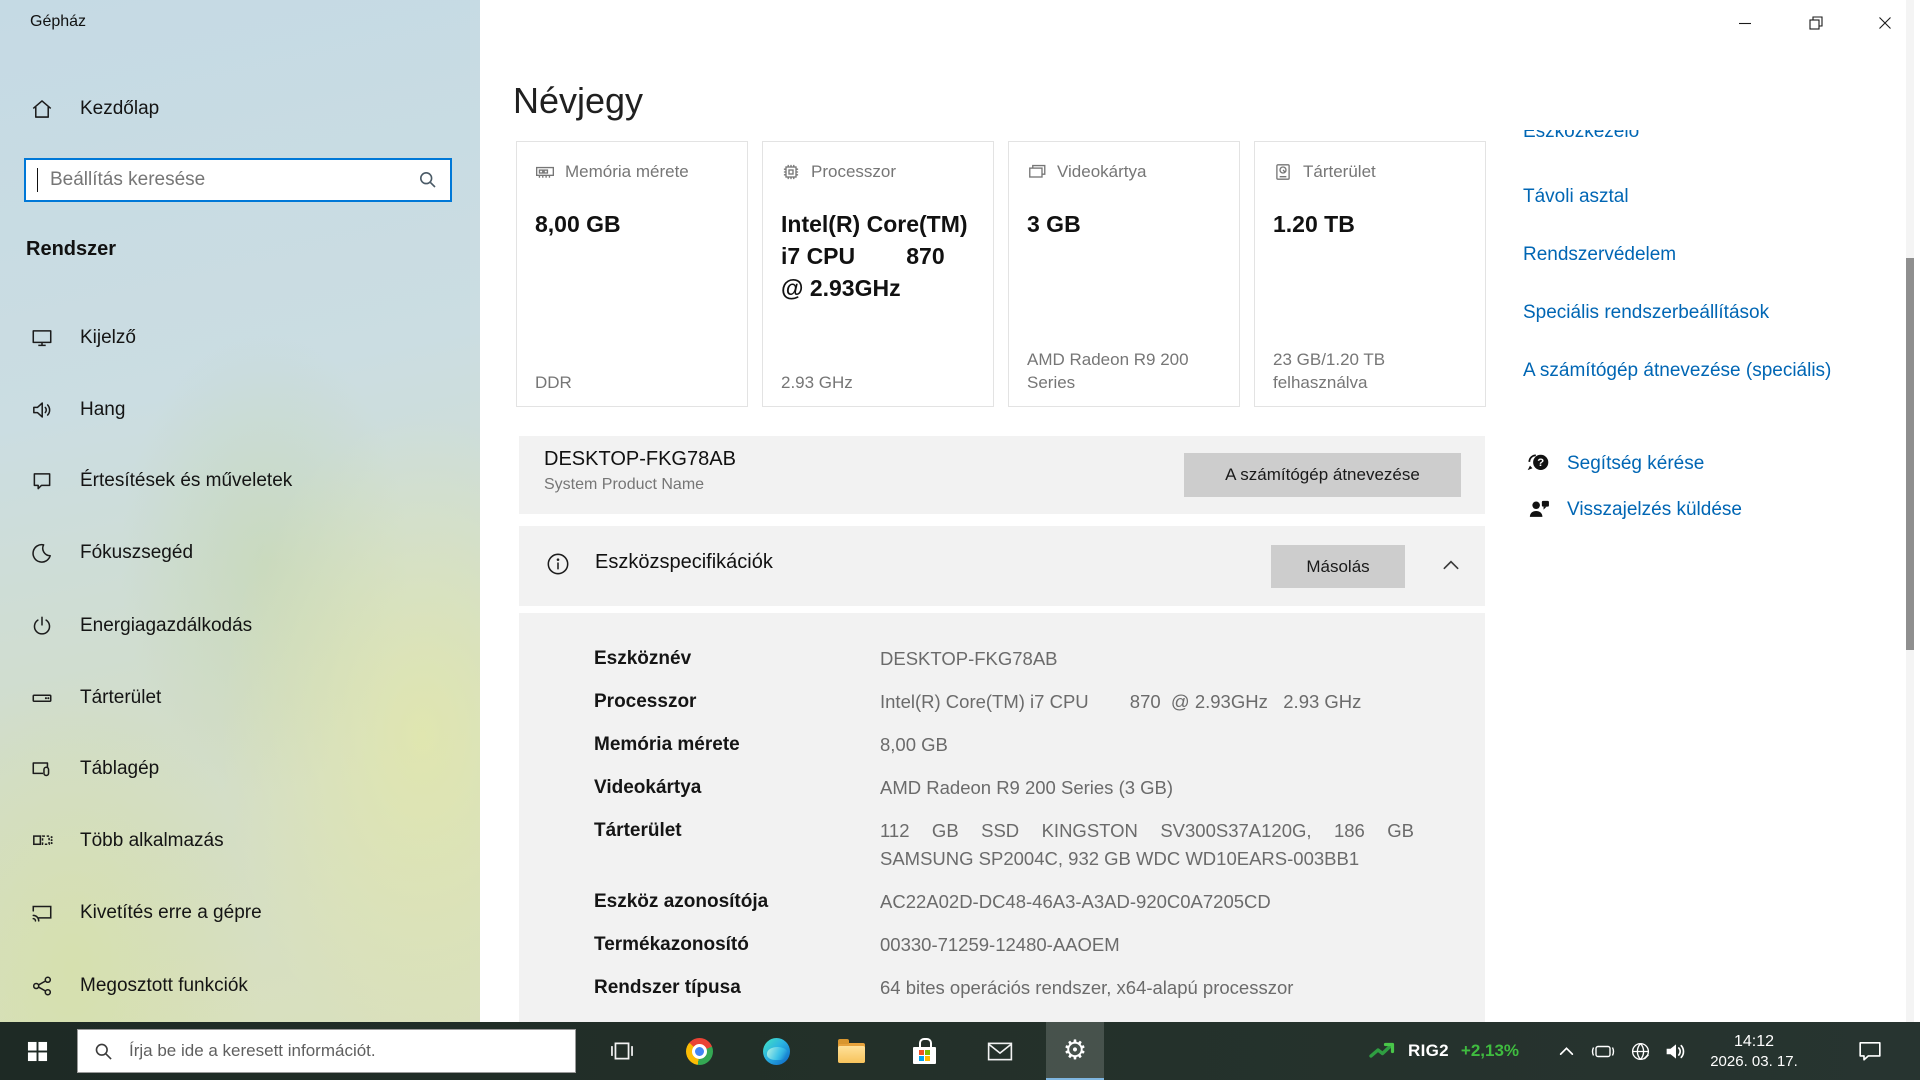 Image resolution: width=1920 pixels, height=1080 pixels. Describe the element at coordinates (1539, 509) in the screenshot. I see `feedback-icon` at that location.